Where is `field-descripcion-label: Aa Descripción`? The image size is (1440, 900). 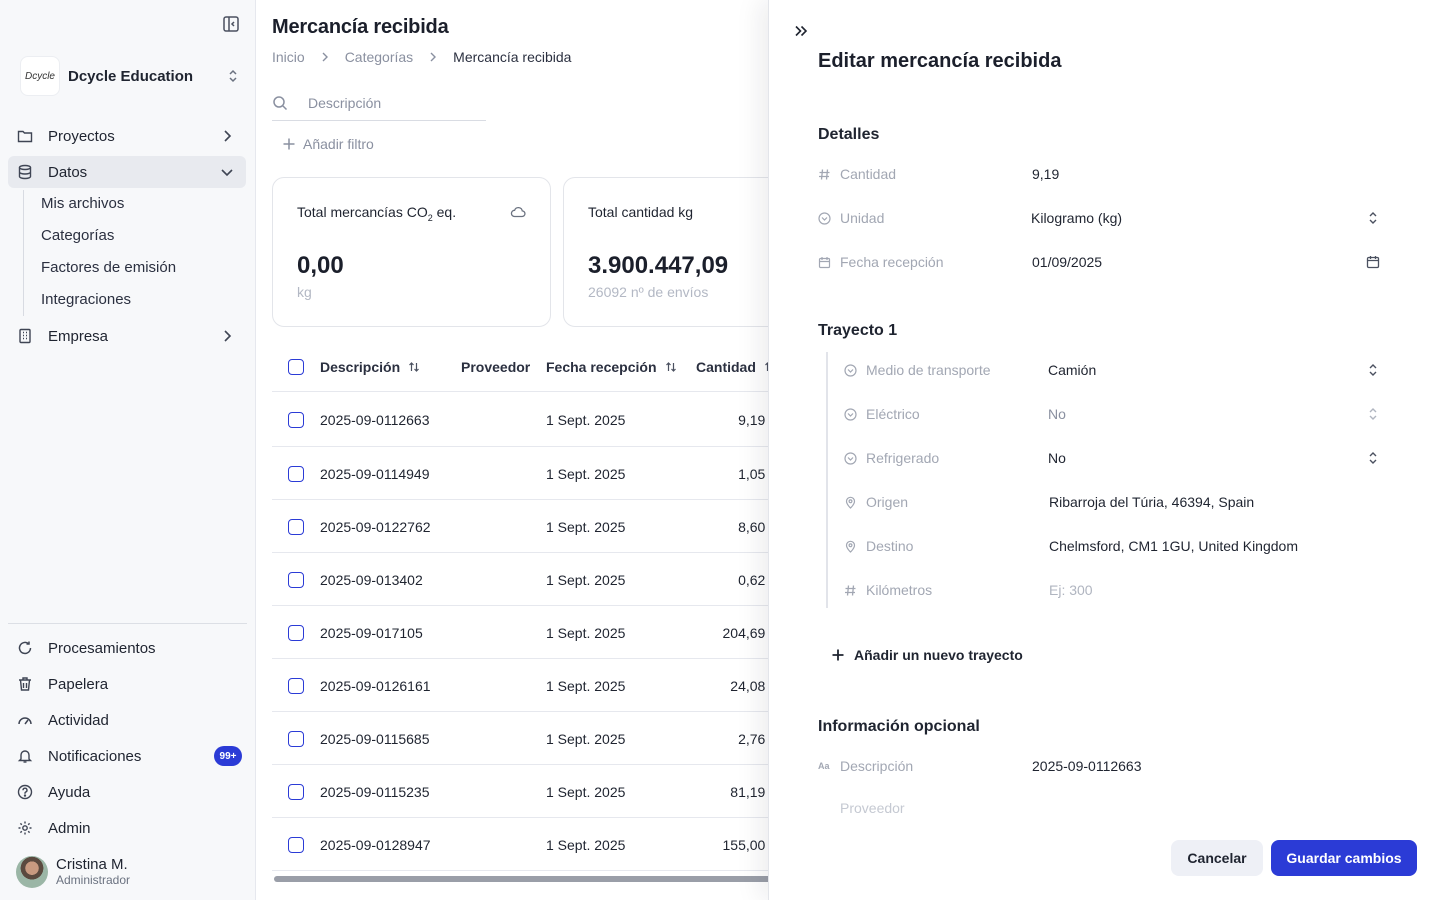 field-descripcion-label: Aa Descripción is located at coordinates (866, 766).